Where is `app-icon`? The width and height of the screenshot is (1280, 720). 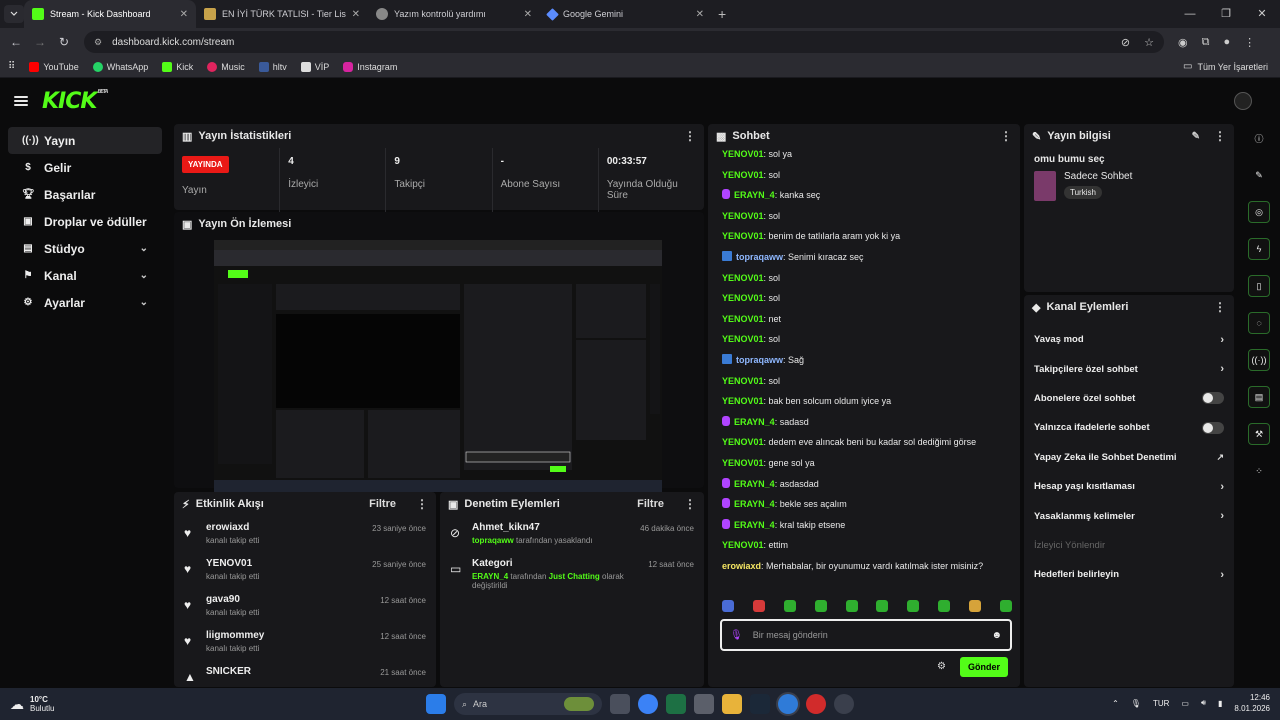 app-icon is located at coordinates (844, 704).